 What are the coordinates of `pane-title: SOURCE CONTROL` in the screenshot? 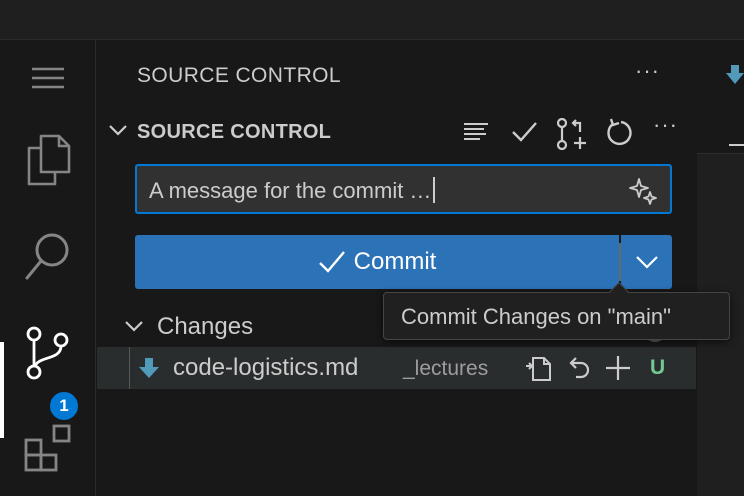 It's located at (239, 75).